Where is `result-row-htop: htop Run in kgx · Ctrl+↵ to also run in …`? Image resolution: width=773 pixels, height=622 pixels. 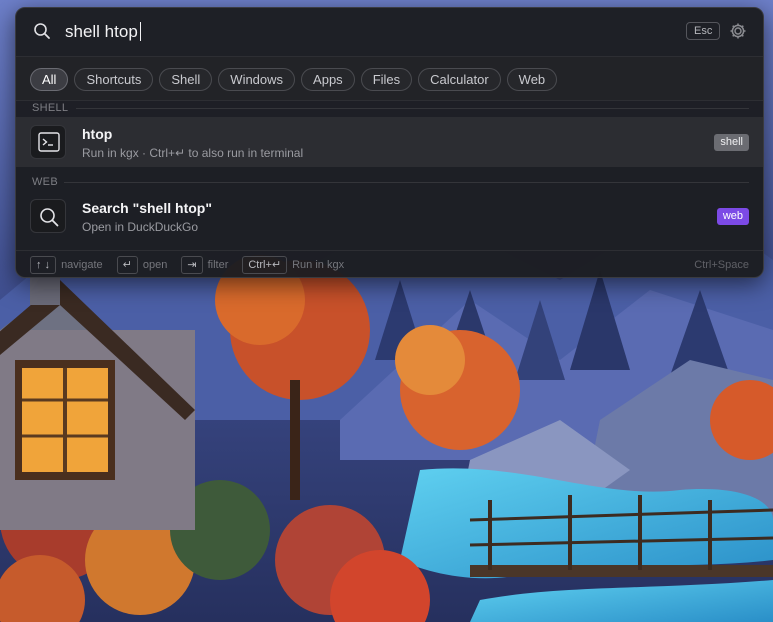
result-row-htop: htop Run in kgx · Ctrl+↵ to also run in … is located at coordinates (389, 142).